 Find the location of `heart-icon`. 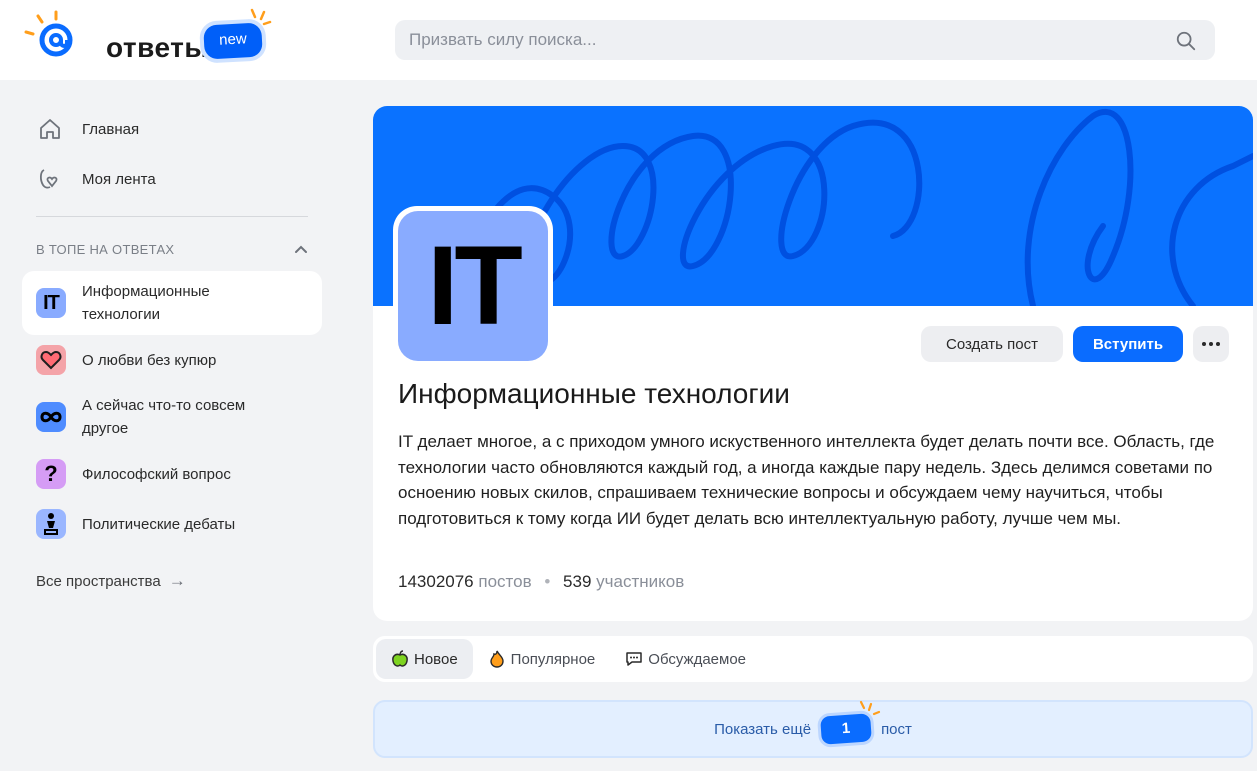

heart-icon is located at coordinates (51, 360).